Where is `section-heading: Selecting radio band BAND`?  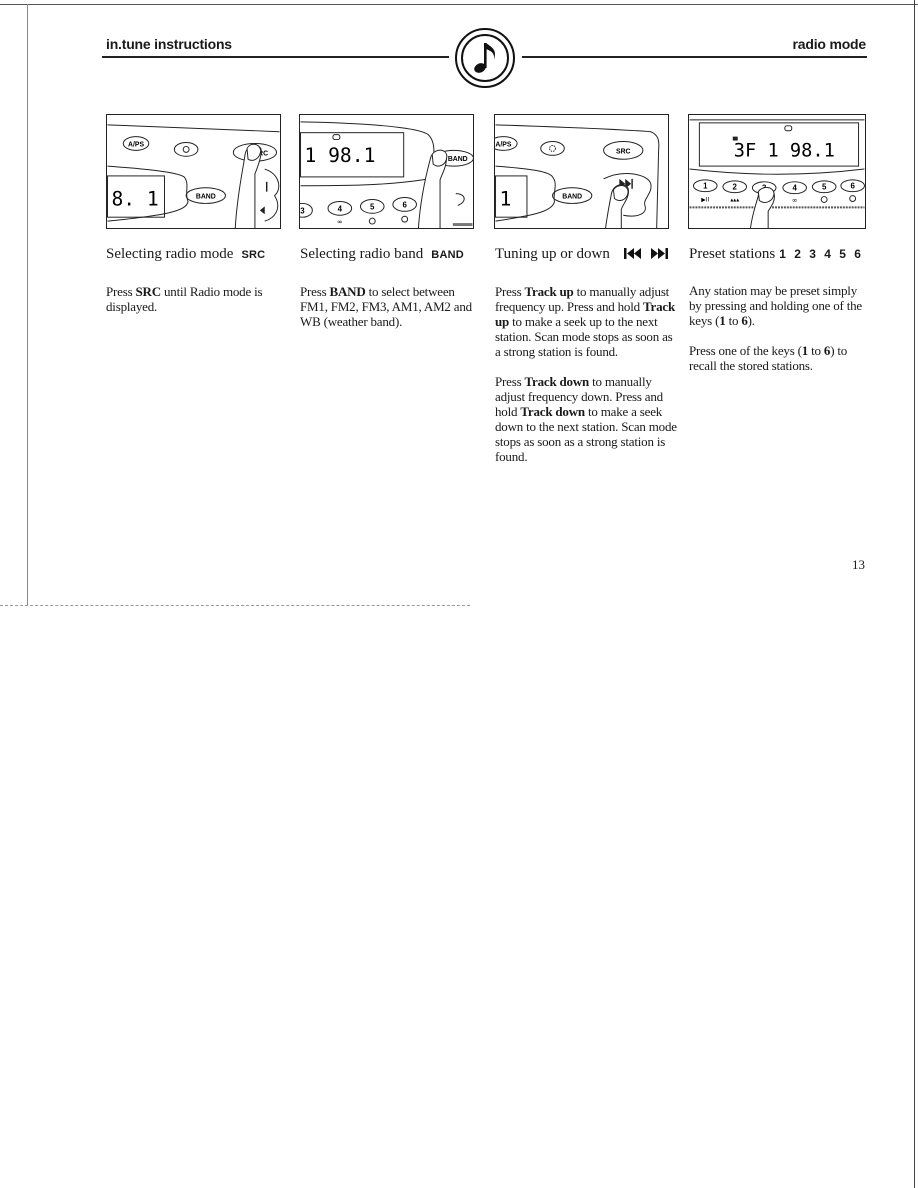
section-heading: Selecting radio band BAND is located at coordinates (391, 254).